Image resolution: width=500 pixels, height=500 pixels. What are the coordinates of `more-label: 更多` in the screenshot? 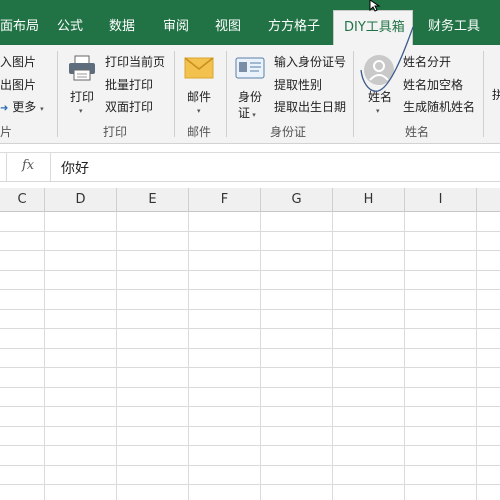 It's located at (24, 107).